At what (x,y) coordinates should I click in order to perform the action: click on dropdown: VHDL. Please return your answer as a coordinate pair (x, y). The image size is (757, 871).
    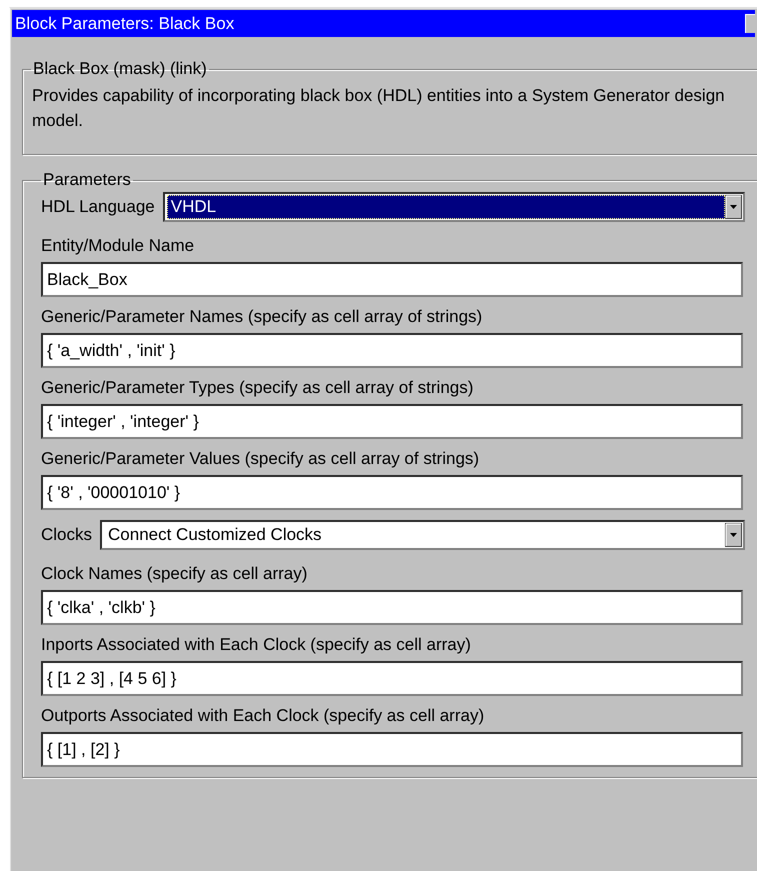
    Looking at the image, I should click on (453, 207).